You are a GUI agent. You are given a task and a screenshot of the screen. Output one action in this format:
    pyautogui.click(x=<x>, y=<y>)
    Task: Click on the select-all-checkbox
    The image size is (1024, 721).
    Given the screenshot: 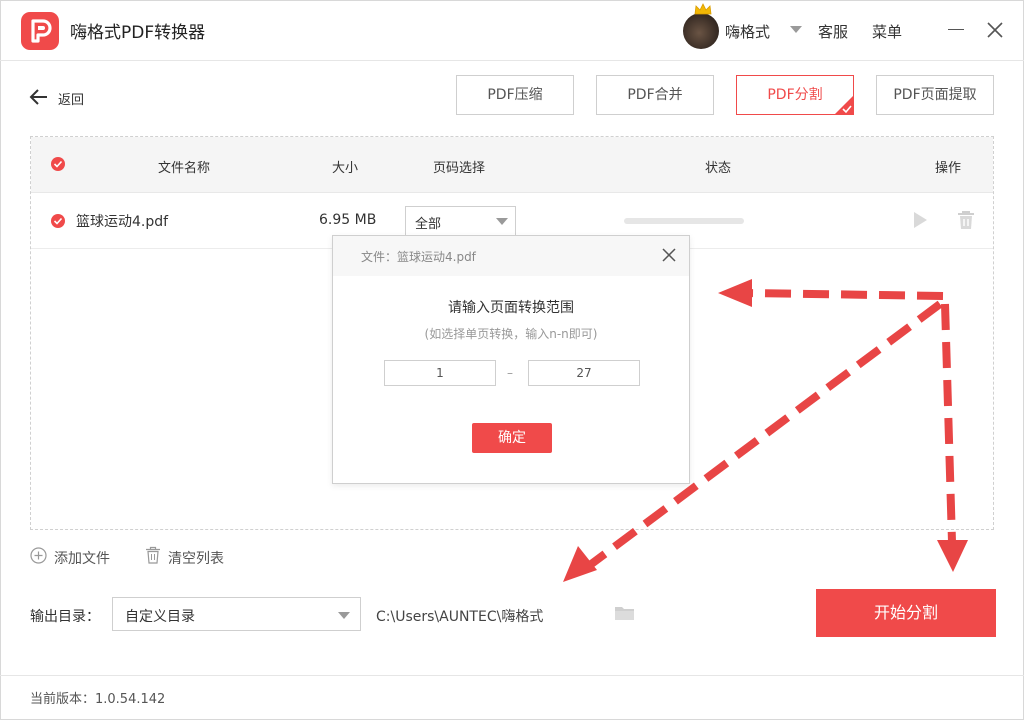 What is the action you would take?
    pyautogui.click(x=58, y=164)
    